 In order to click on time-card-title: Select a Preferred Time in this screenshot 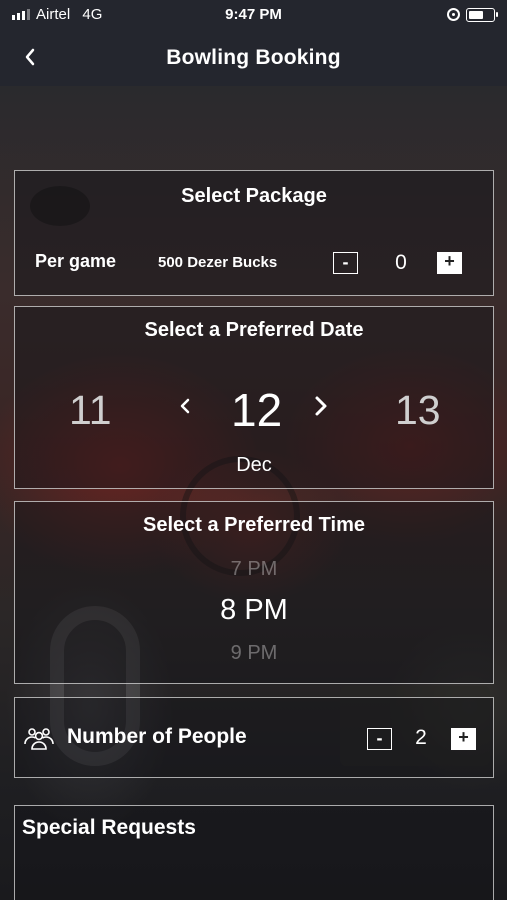, I will do `click(254, 525)`.